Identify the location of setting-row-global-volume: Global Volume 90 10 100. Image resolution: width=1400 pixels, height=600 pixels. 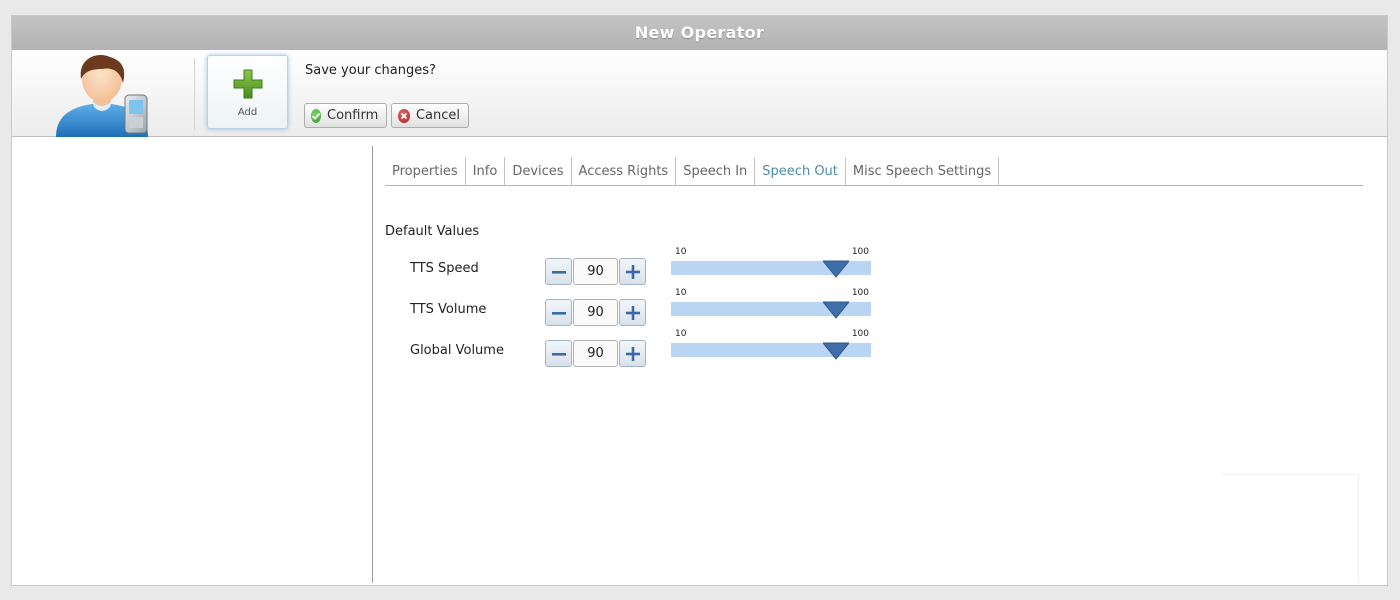
(635, 349).